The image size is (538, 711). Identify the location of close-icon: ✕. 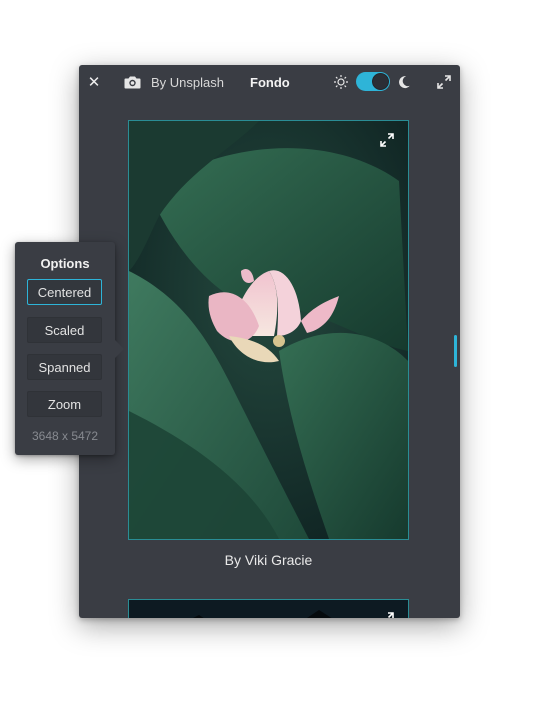
(94, 82).